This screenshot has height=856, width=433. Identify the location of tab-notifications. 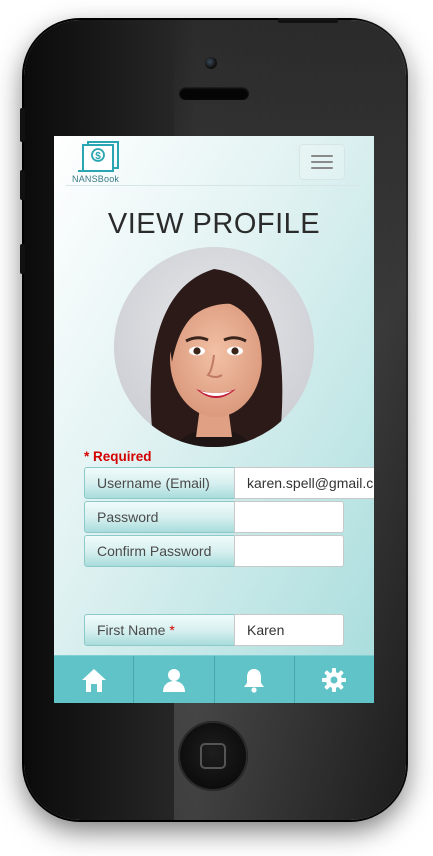
(255, 679).